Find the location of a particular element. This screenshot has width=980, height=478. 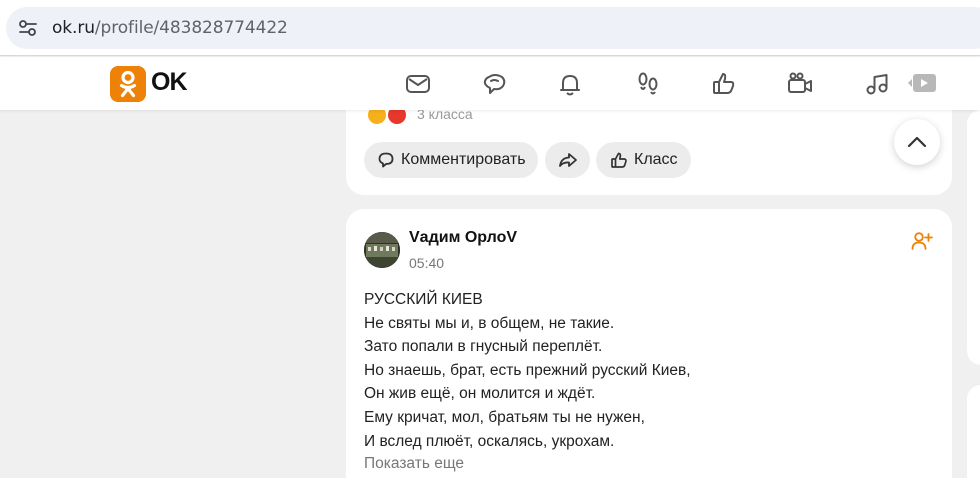

post-line: РУССКИЙ КИЕВ is located at coordinates (423, 299).